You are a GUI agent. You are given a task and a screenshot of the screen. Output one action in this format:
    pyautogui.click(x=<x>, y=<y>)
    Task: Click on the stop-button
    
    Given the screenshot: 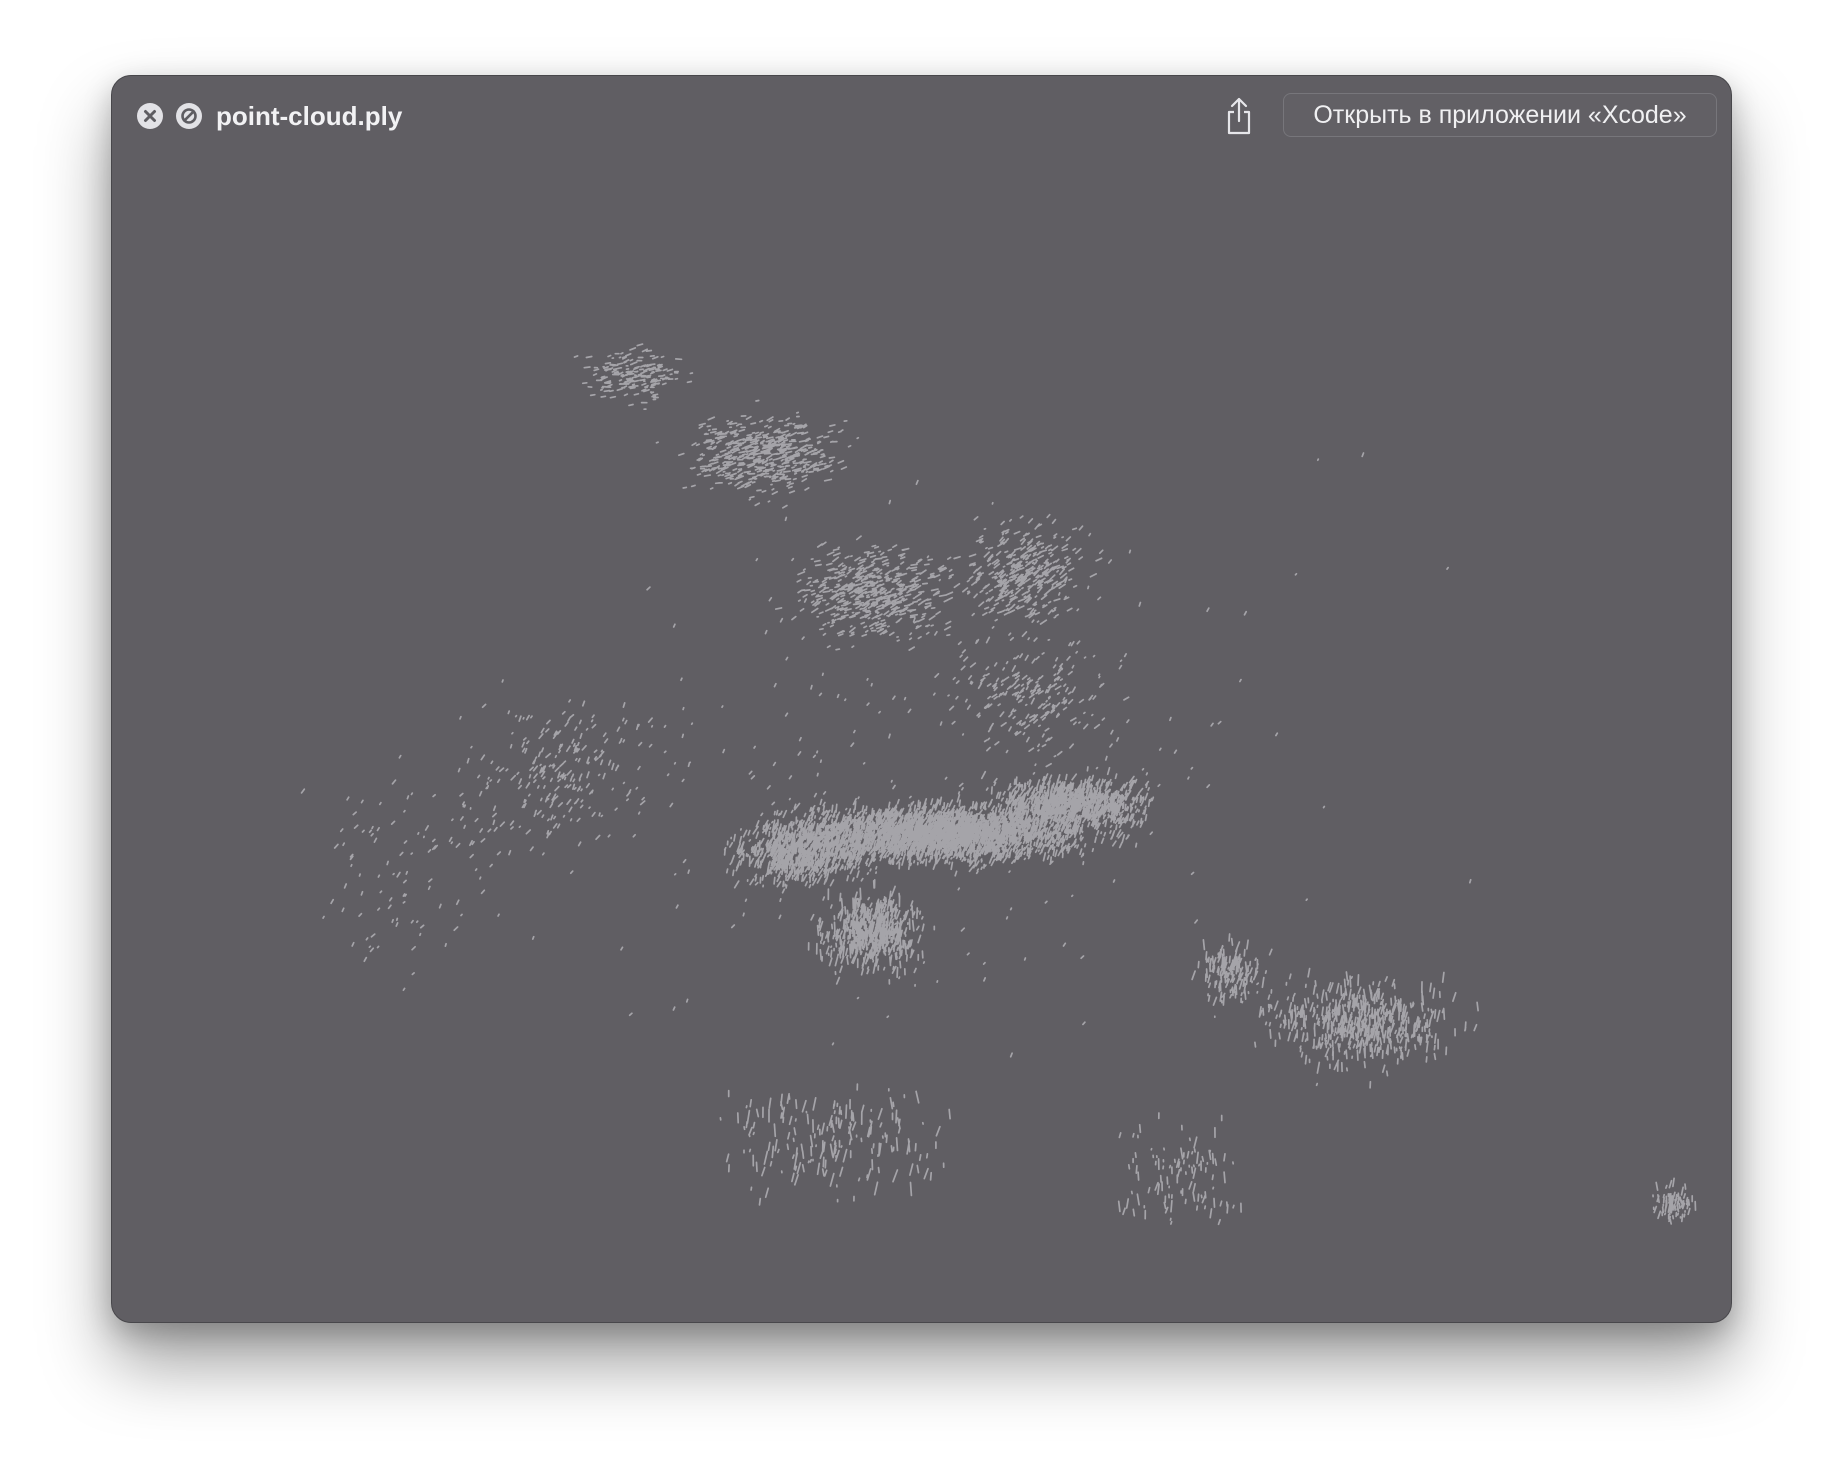 What is the action you would take?
    pyautogui.click(x=189, y=116)
    